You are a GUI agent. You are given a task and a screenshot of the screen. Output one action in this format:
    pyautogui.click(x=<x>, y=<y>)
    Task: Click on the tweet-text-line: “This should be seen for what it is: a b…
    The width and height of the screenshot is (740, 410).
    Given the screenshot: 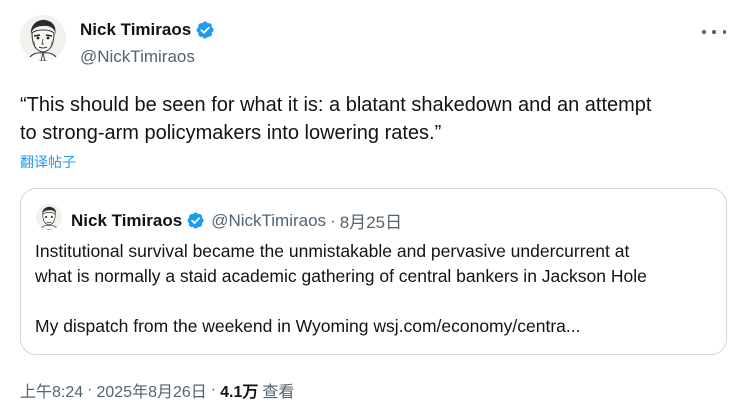 What is the action you would take?
    pyautogui.click(x=336, y=105)
    